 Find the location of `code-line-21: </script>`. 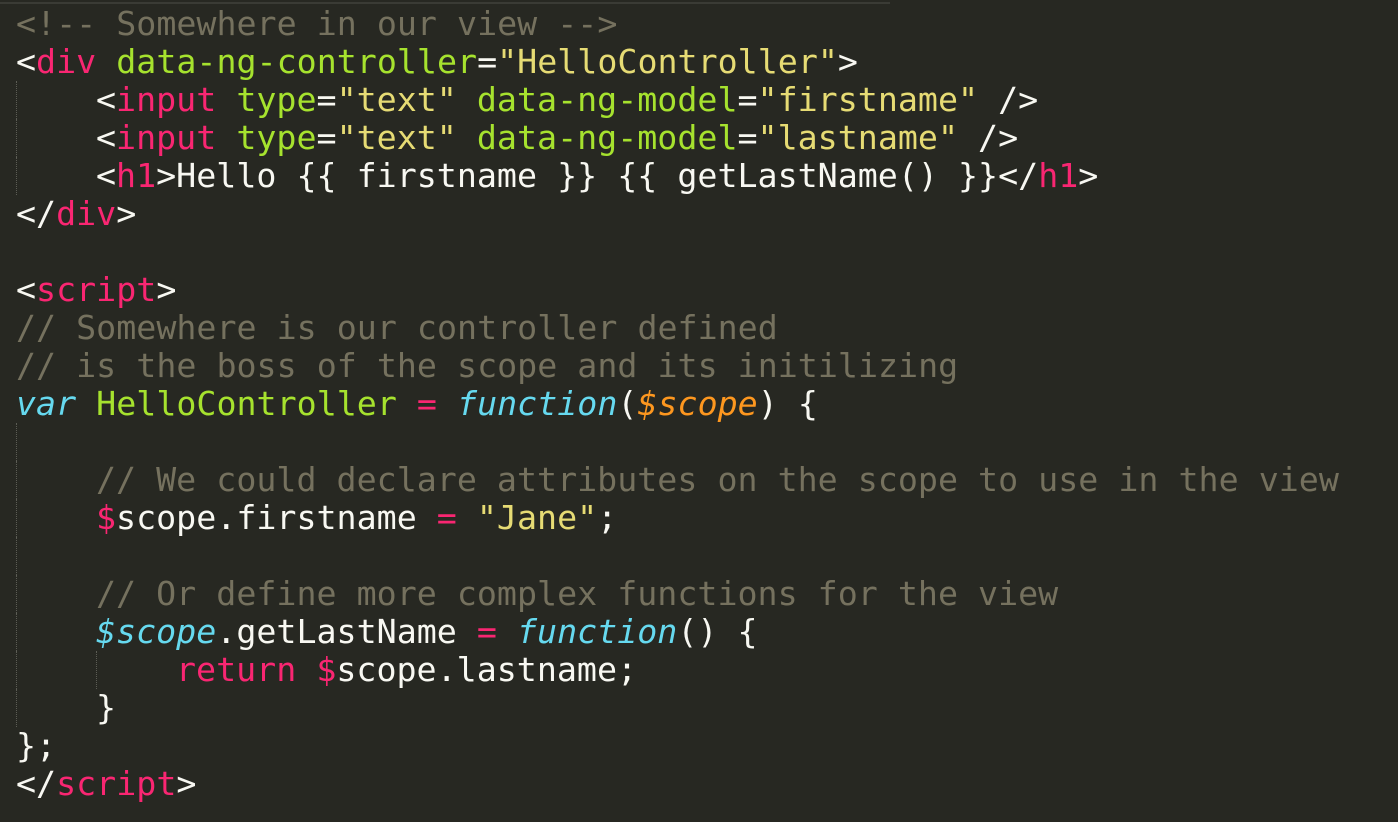

code-line-21: </script> is located at coordinates (677, 784).